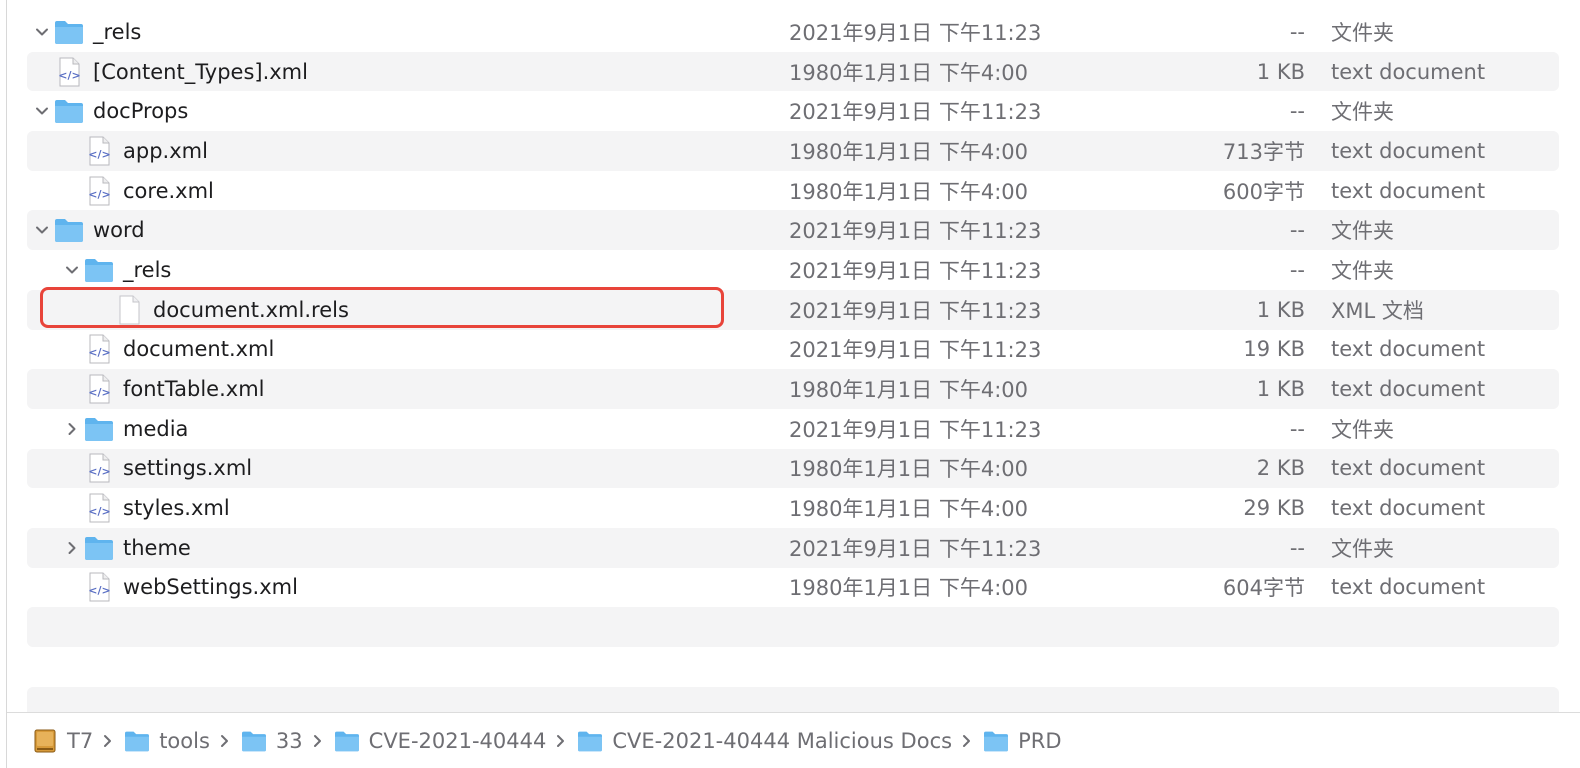  Describe the element at coordinates (908, 588) in the screenshot. I see `file-date: 1980年1月1日 下午4:00` at that location.